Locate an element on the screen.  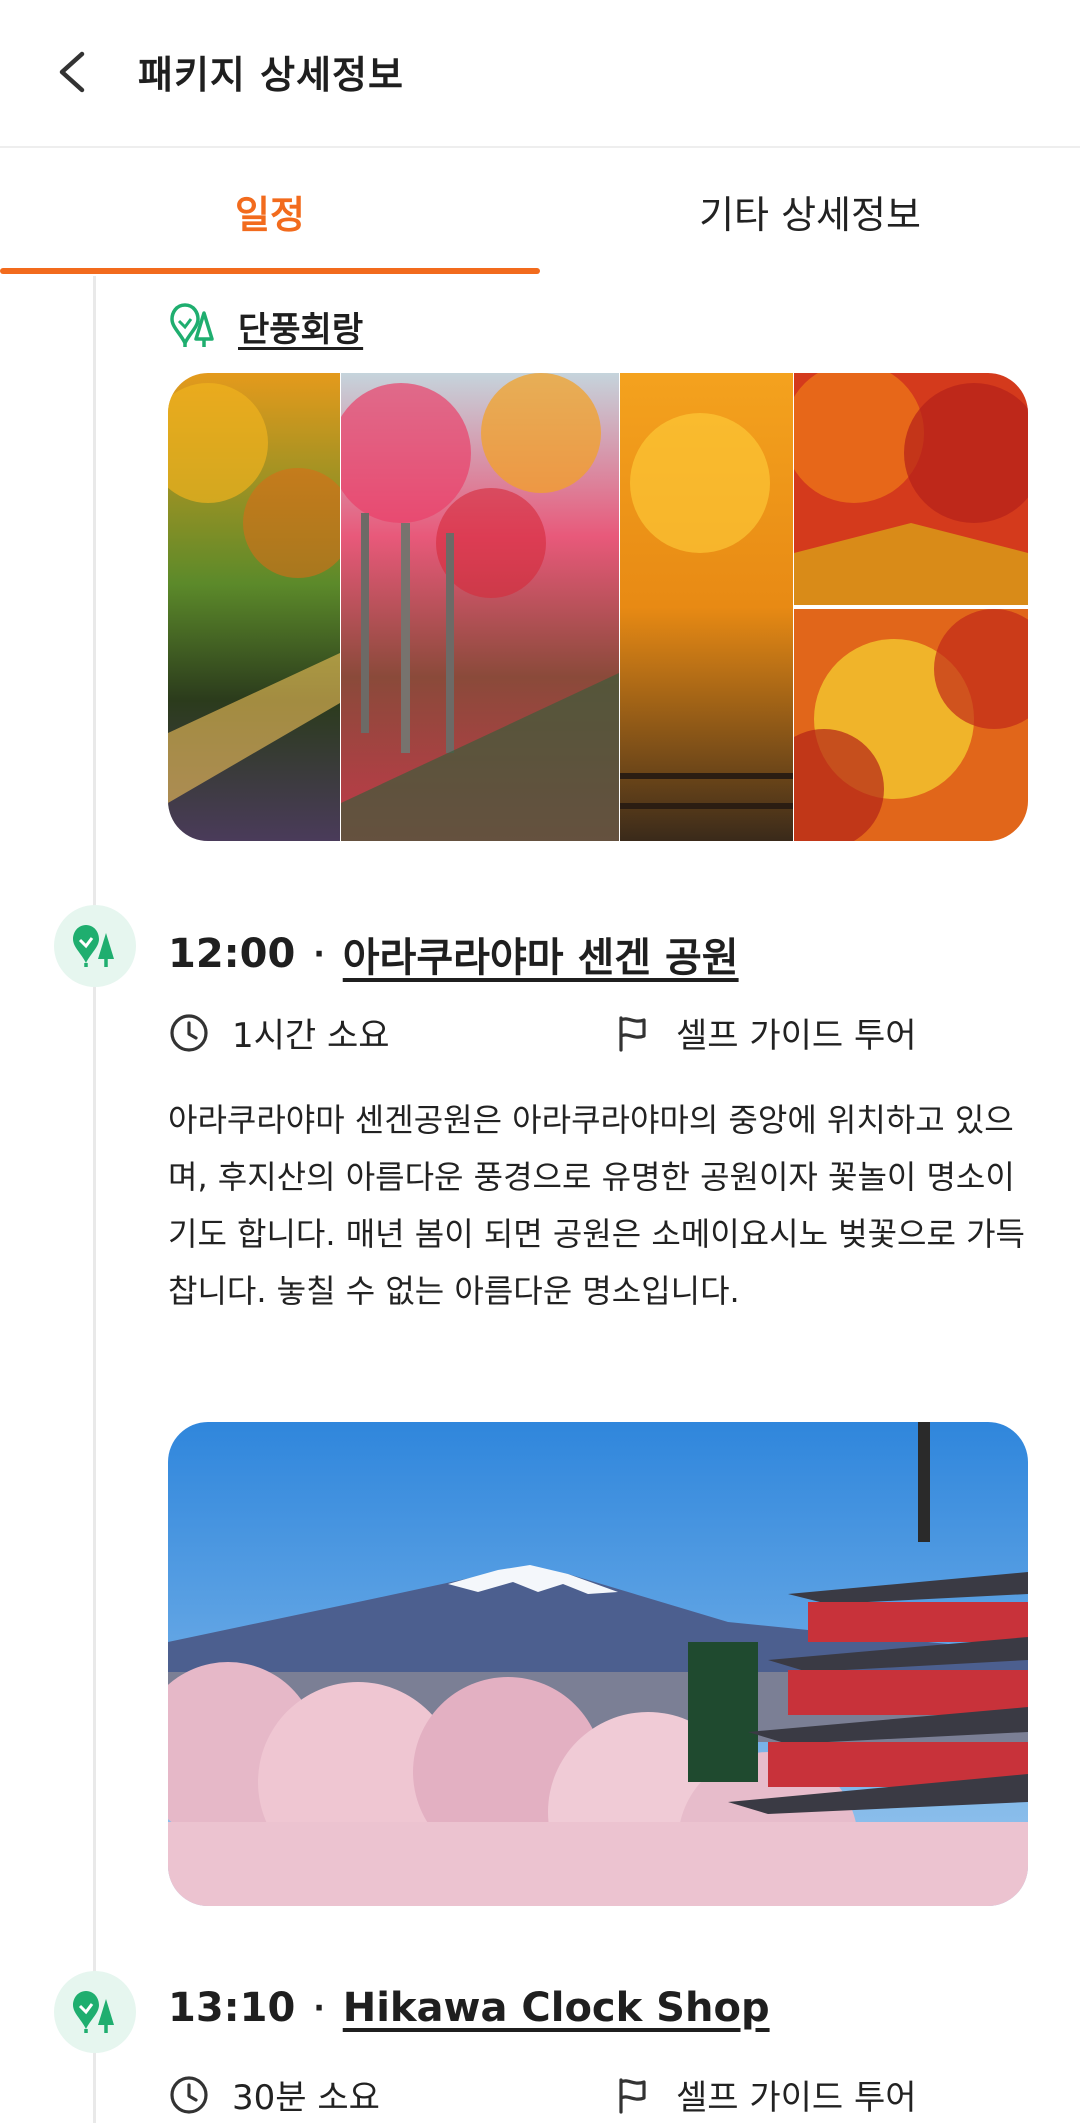
duration-text: 1시간 소요 is located at coordinates (311, 1036).